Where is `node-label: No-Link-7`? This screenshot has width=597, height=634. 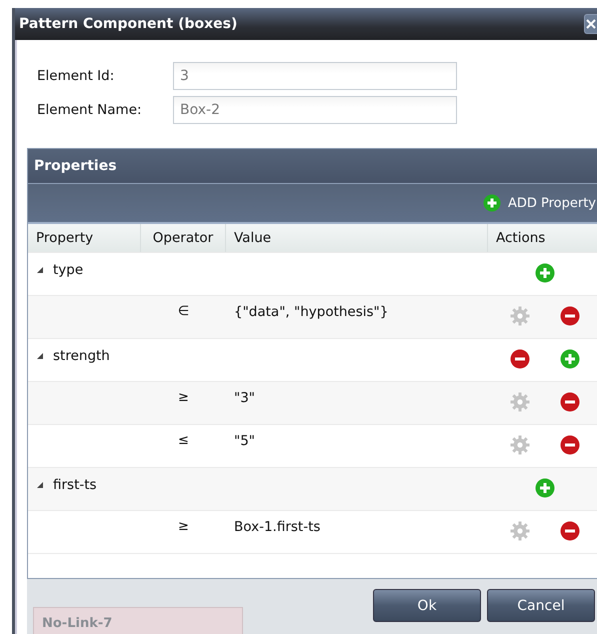
node-label: No-Link-7 is located at coordinates (77, 623).